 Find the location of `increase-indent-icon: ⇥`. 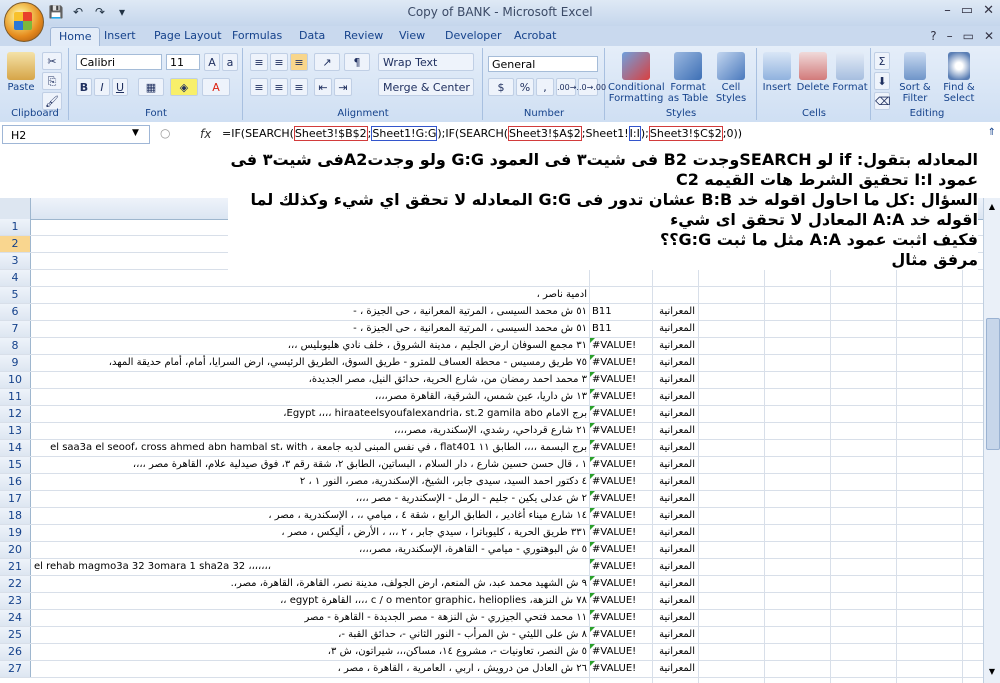

increase-indent-icon: ⇥ is located at coordinates (343, 87).